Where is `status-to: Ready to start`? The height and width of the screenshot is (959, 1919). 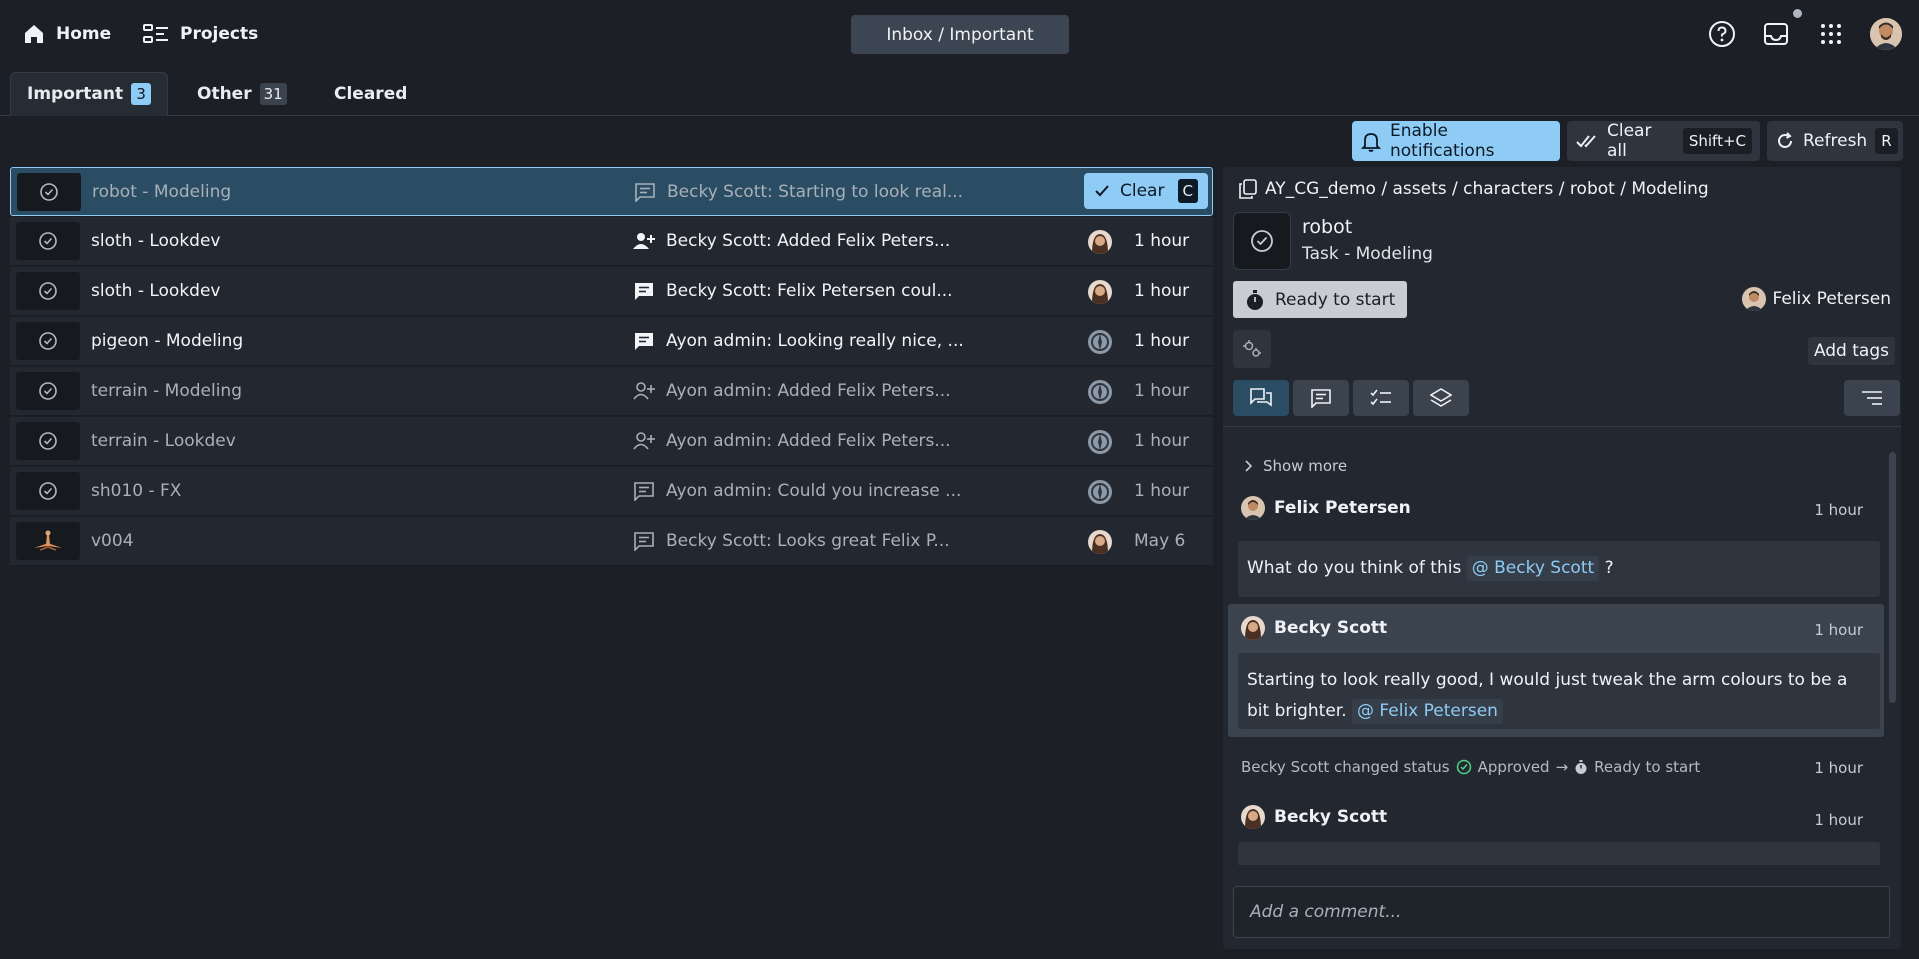
status-to: Ready to start is located at coordinates (1647, 767).